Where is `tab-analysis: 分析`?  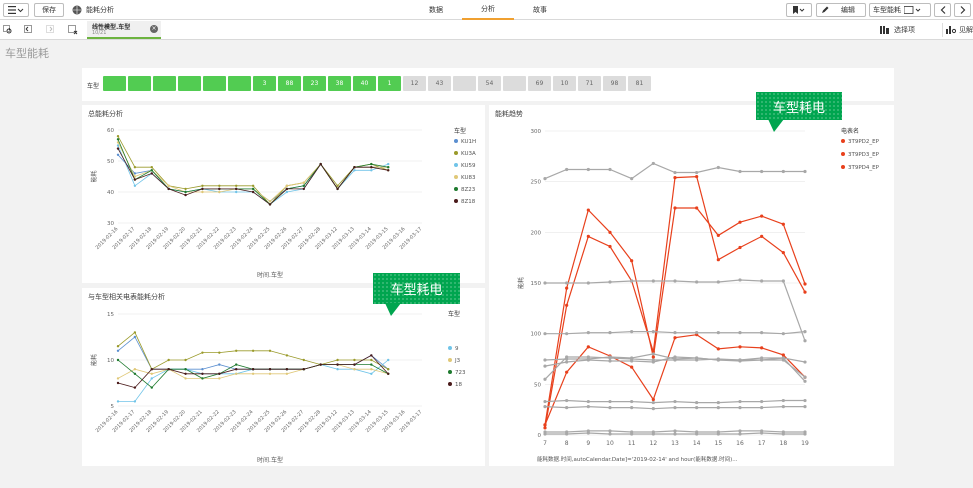 tab-analysis: 分析 is located at coordinates (488, 10).